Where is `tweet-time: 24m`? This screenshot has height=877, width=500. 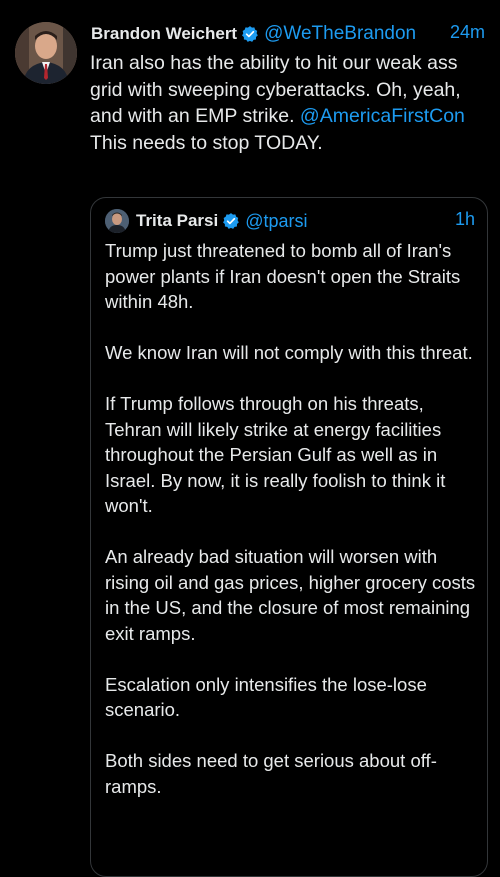 tweet-time: 24m is located at coordinates (467, 32).